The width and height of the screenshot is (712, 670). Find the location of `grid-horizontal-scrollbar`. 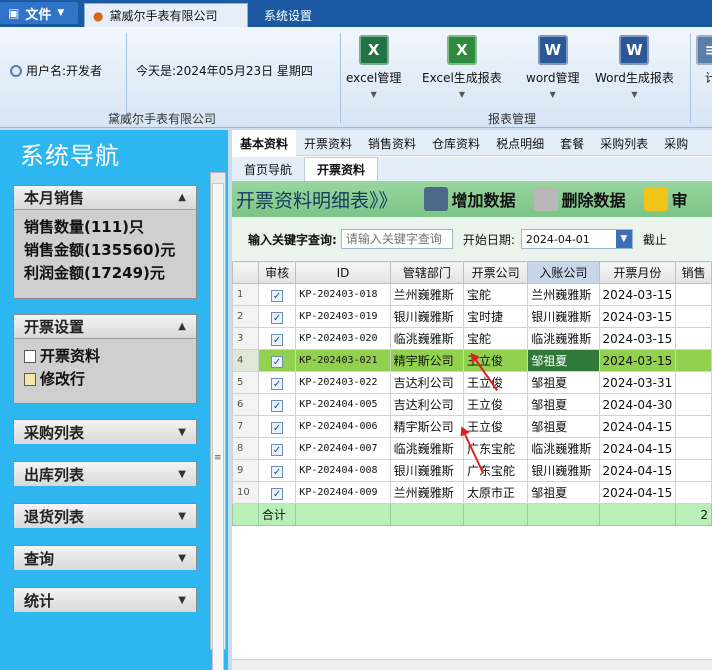

grid-horizontal-scrollbar is located at coordinates (472, 664).